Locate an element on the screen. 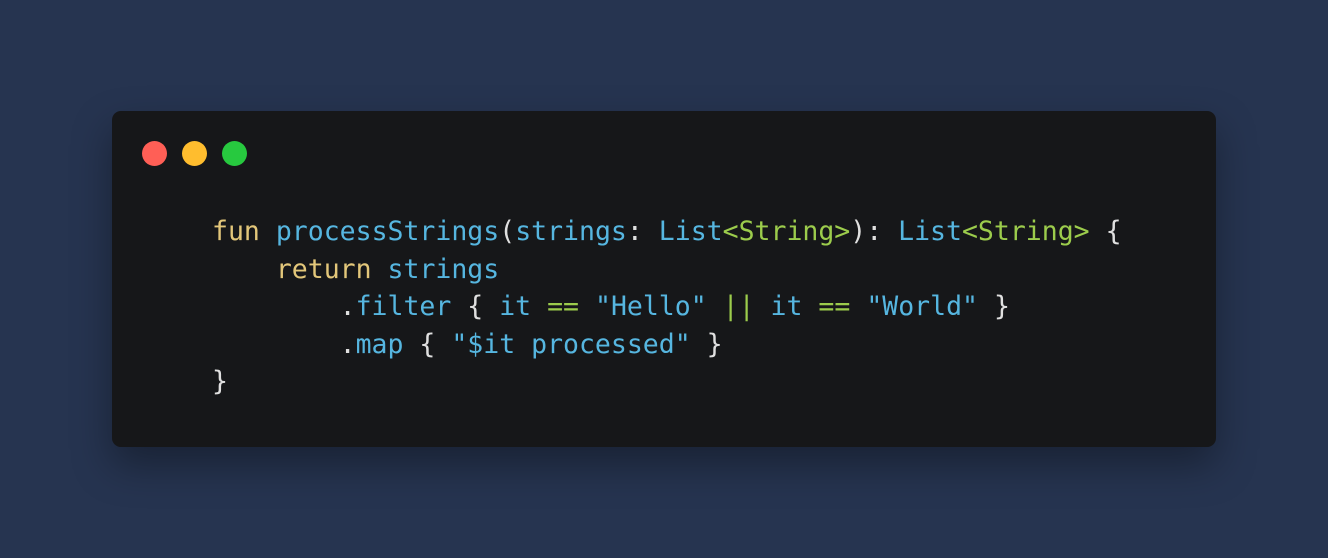  code-token-fn: filter is located at coordinates (403, 306).